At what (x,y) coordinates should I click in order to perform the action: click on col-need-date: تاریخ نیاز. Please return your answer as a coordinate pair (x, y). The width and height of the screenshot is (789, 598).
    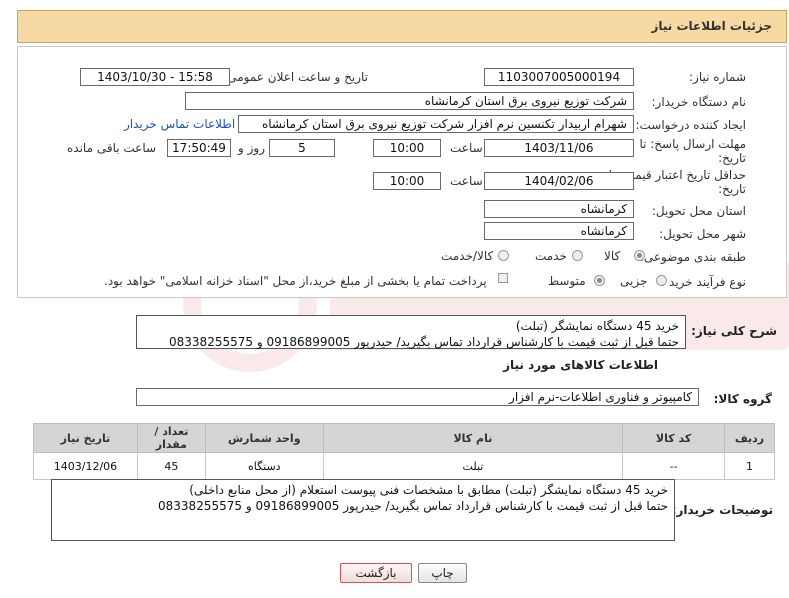
    Looking at the image, I should click on (85, 438).